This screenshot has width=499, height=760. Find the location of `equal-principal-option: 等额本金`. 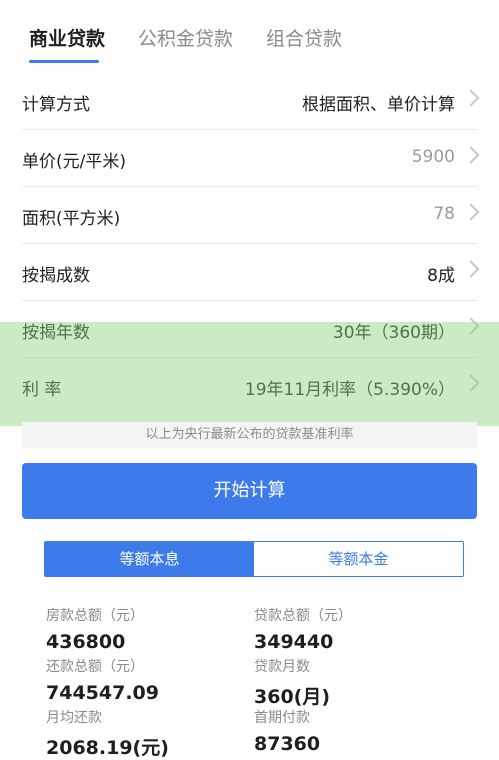

equal-principal-option: 等额本金 is located at coordinates (358, 559).